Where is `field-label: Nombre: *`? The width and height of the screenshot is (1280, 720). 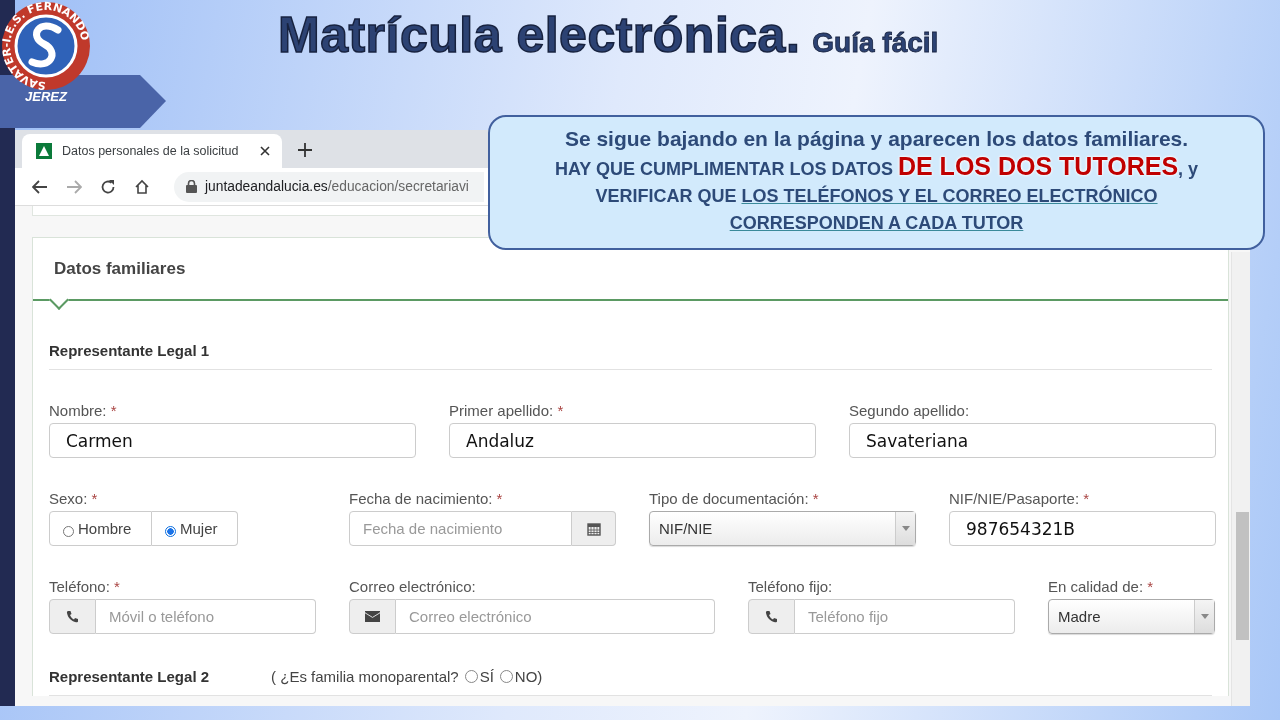 field-label: Nombre: * is located at coordinates (83, 411).